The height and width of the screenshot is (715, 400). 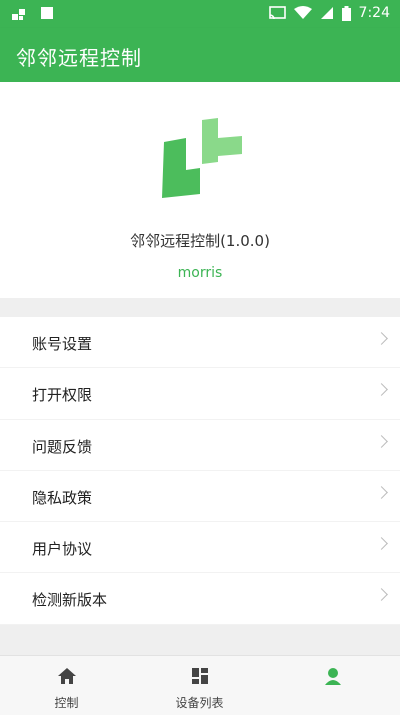 What do you see at coordinates (70, 600) in the screenshot?
I see `menu-item-label: 检测新版本` at bounding box center [70, 600].